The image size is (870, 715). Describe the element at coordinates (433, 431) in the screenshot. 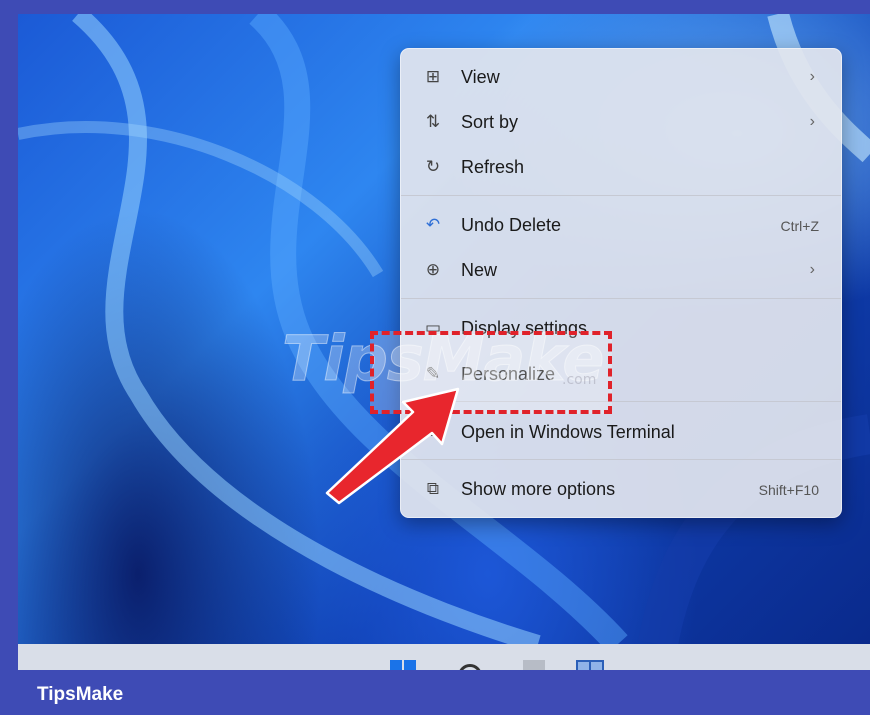

I see `terminal-icon: ›` at that location.